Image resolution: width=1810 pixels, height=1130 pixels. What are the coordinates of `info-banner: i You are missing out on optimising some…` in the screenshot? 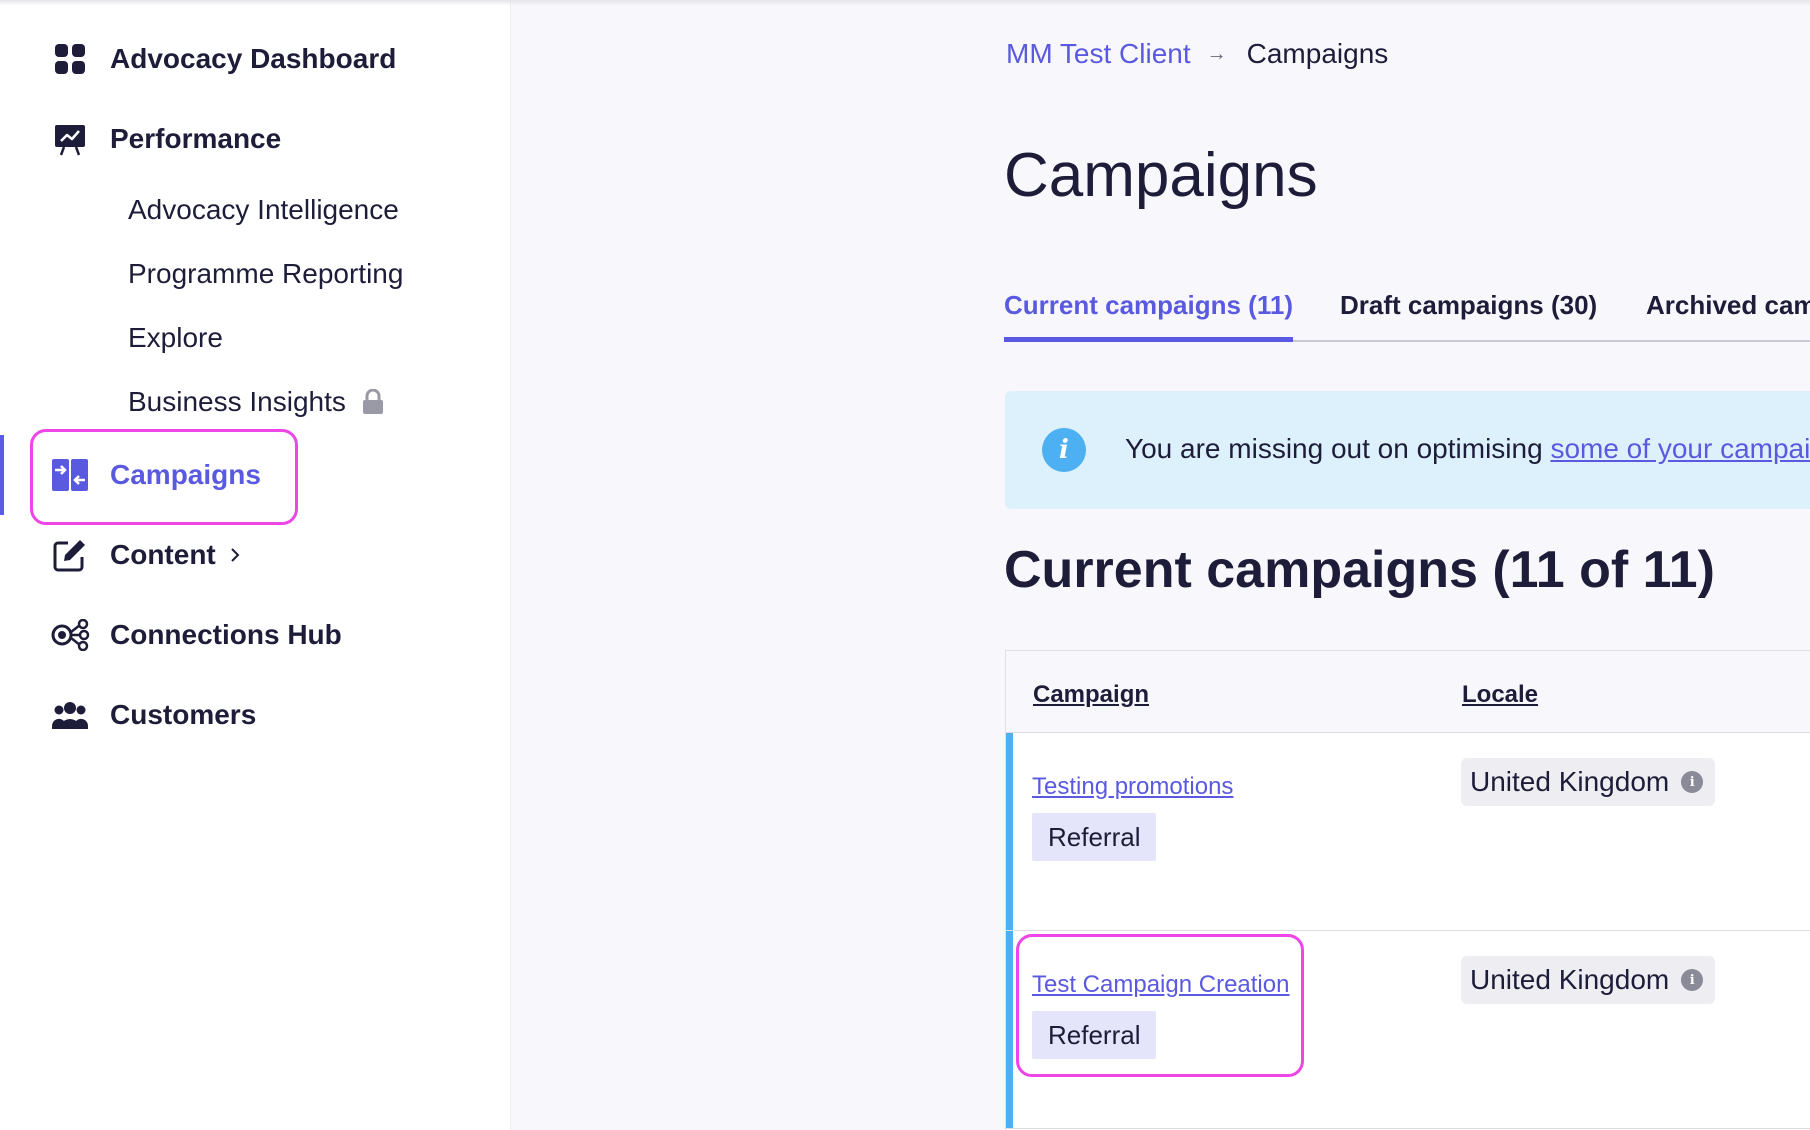 It's located at (1407, 450).